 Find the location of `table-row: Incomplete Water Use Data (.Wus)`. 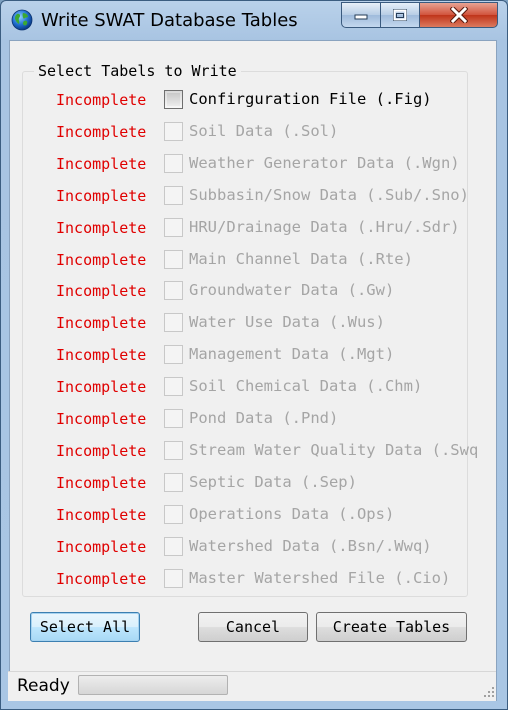

table-row: Incomplete Water Use Data (.Wus) is located at coordinates (266, 323).